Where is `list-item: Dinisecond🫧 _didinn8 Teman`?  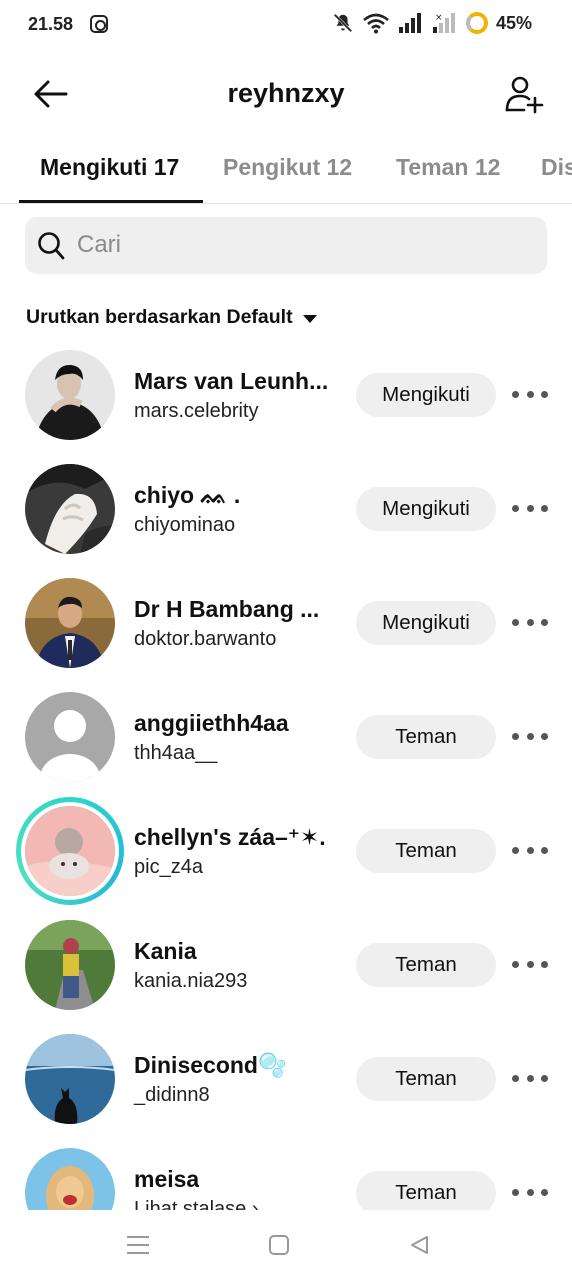 list-item: Dinisecond🫧 _didinn8 Teman is located at coordinates (286, 1079).